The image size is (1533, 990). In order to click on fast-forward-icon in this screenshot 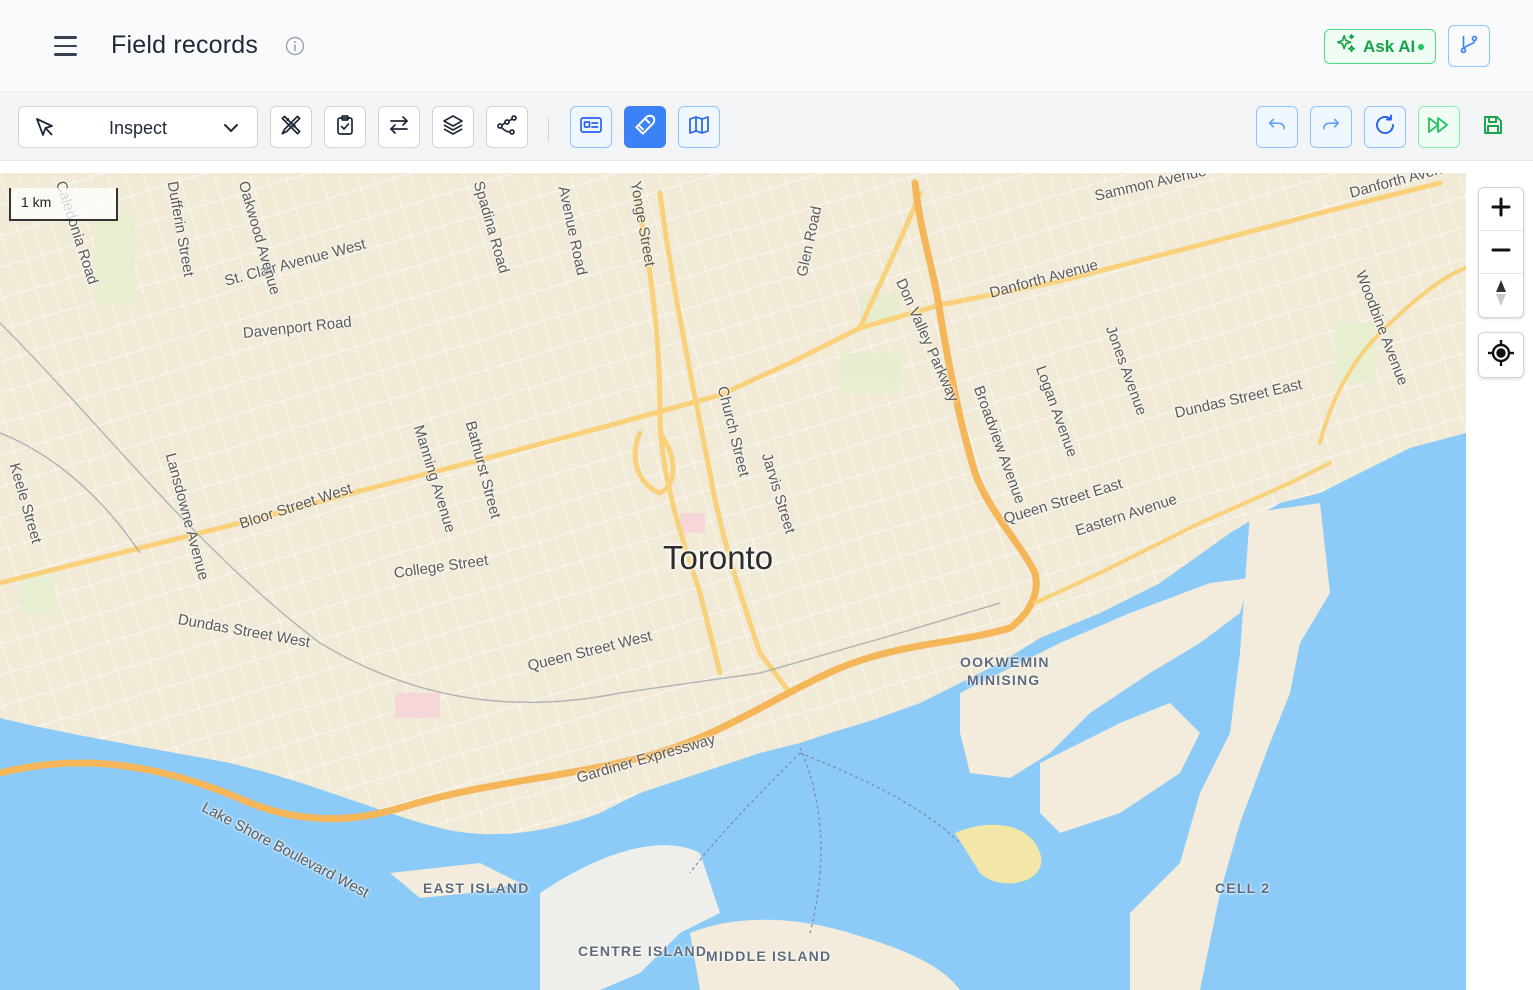, I will do `click(1439, 127)`.